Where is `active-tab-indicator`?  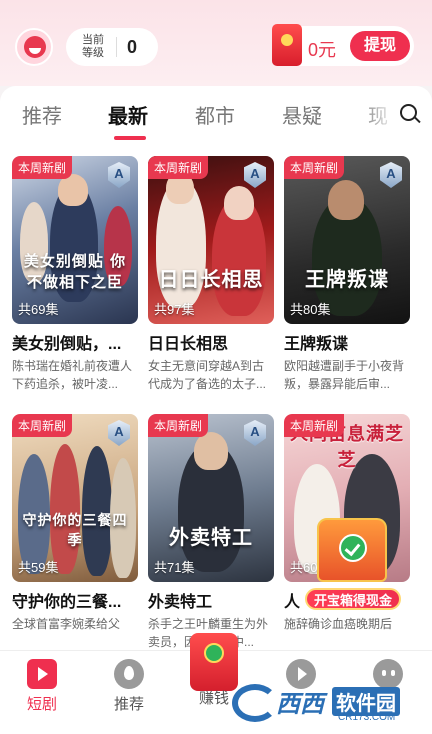
active-tab-indicator is located at coordinates (130, 138).